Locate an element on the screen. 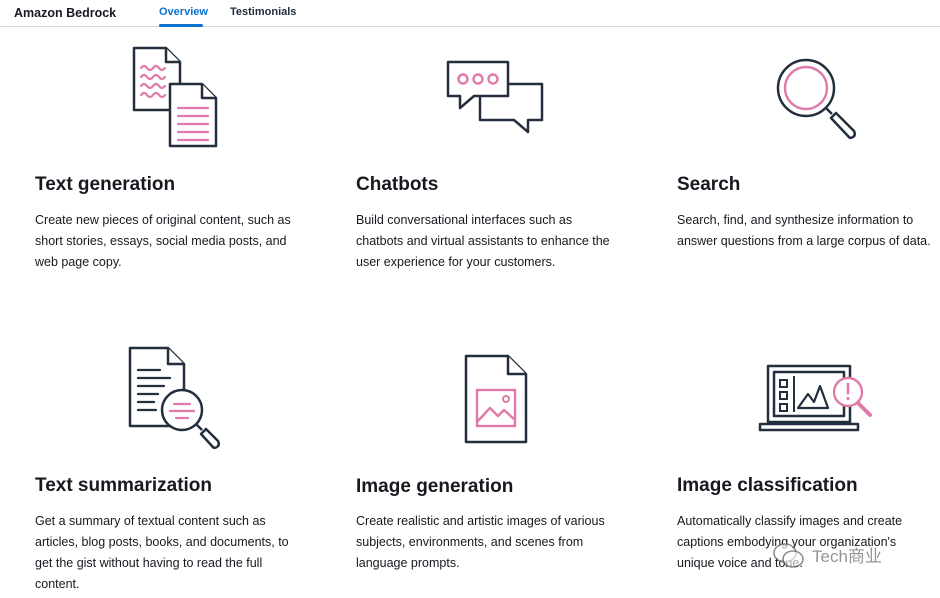 The width and height of the screenshot is (940, 598). image-file-icon is located at coordinates (496, 399).